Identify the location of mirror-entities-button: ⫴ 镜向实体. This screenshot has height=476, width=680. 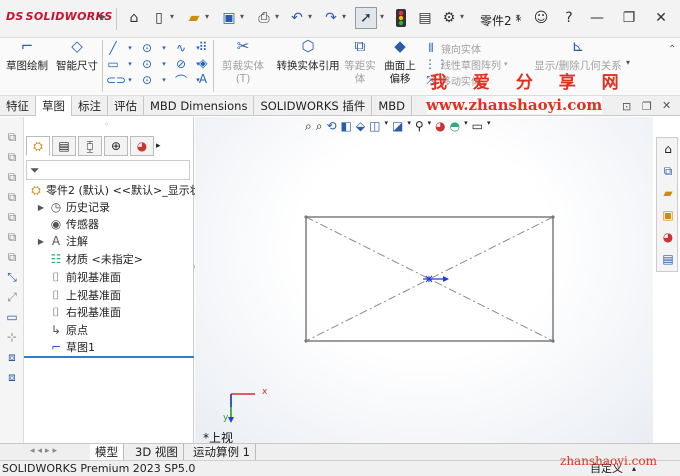
(474, 48).